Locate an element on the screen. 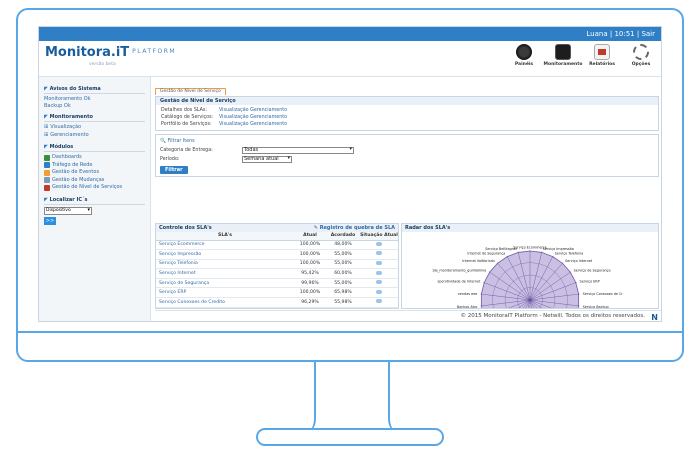 The width and height of the screenshot is (700, 465). radar-header: Radar dos SLA's is located at coordinates (530, 228).